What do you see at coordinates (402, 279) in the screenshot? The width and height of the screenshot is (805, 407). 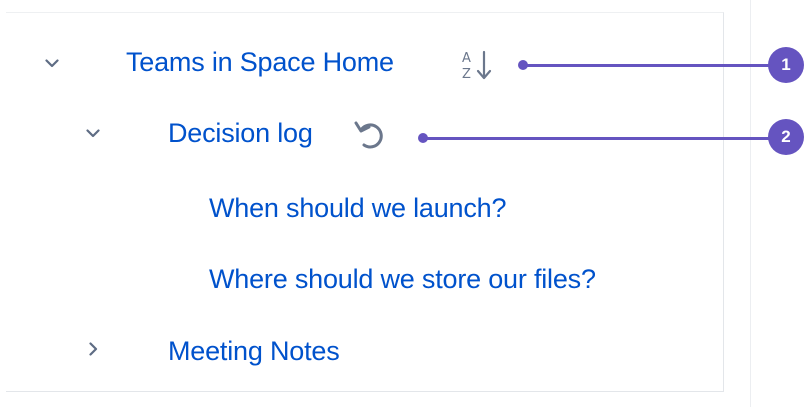 I see `tree-item-where-should-we-store-our-files: Where should we store our files?` at bounding box center [402, 279].